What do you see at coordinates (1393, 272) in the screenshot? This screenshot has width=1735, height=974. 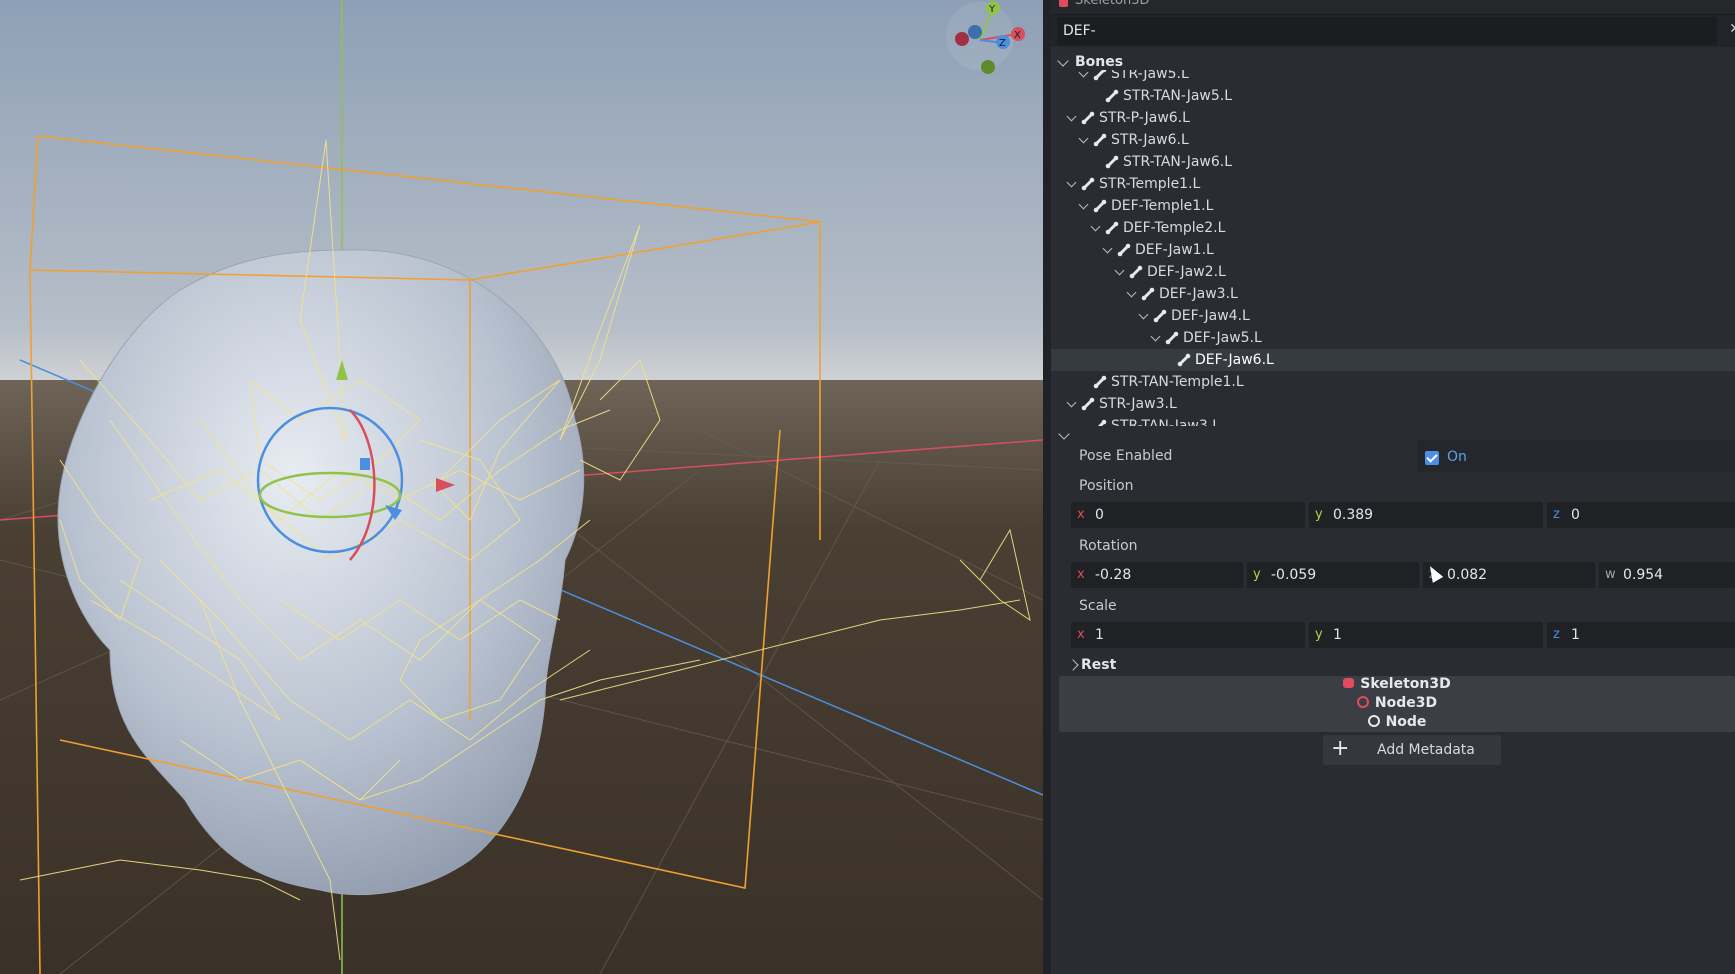 I see `bone-tree-item: DEF-Jaw2.L` at bounding box center [1393, 272].